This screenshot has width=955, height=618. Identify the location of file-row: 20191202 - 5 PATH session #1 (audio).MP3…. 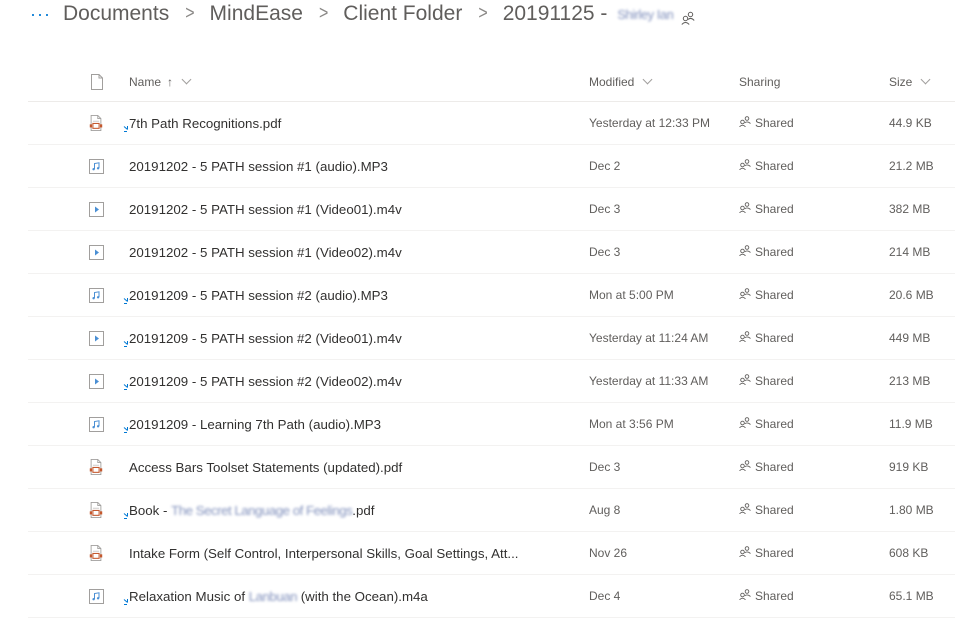
(491, 166).